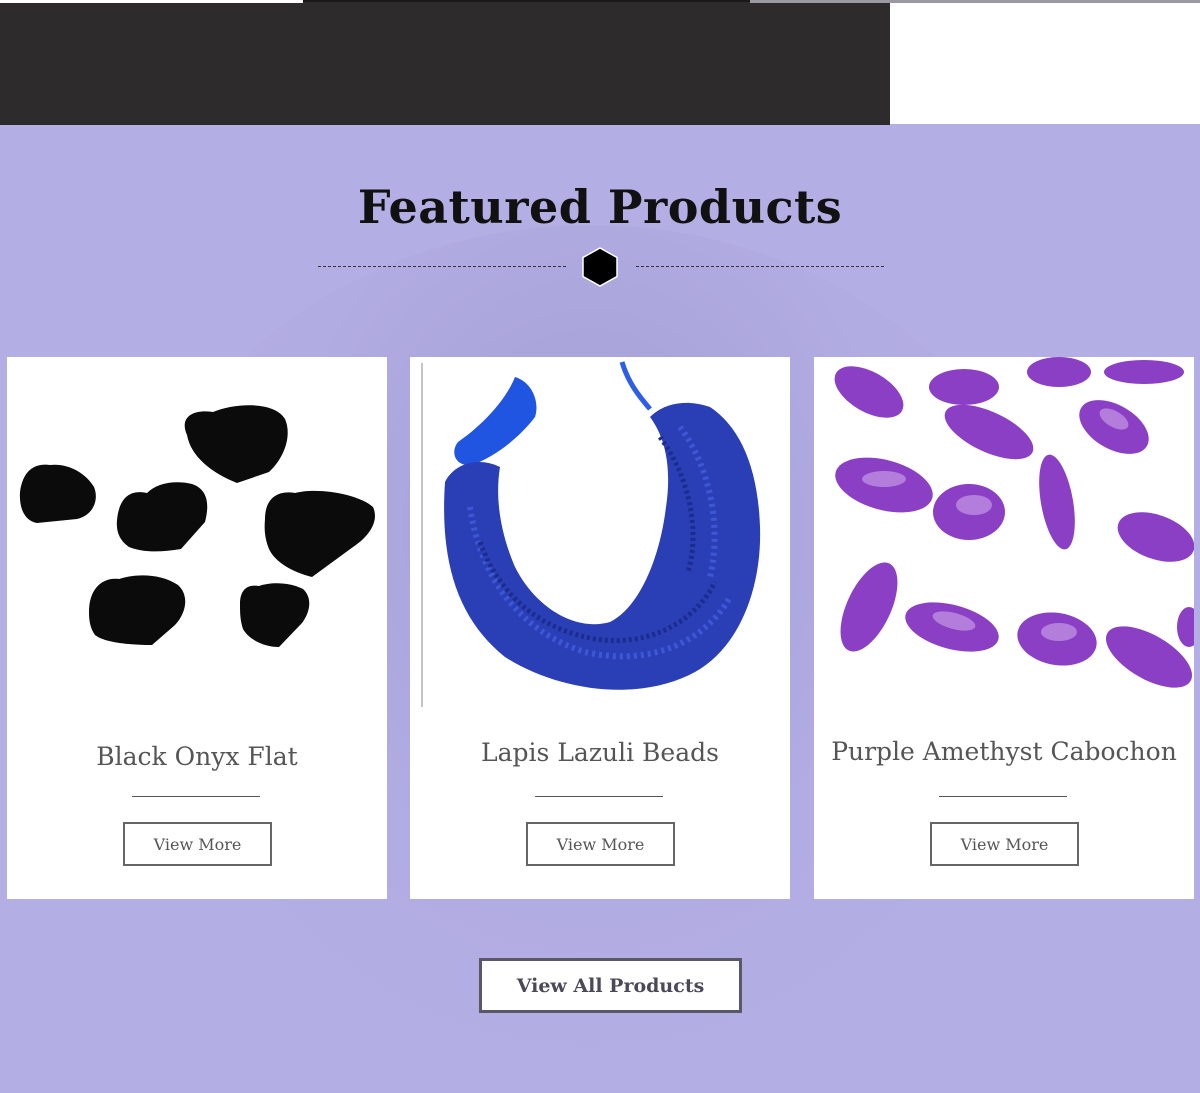 This screenshot has width=1200, height=1093. Describe the element at coordinates (1004, 534) in the screenshot. I see `product-image-purple-amethyst` at that location.